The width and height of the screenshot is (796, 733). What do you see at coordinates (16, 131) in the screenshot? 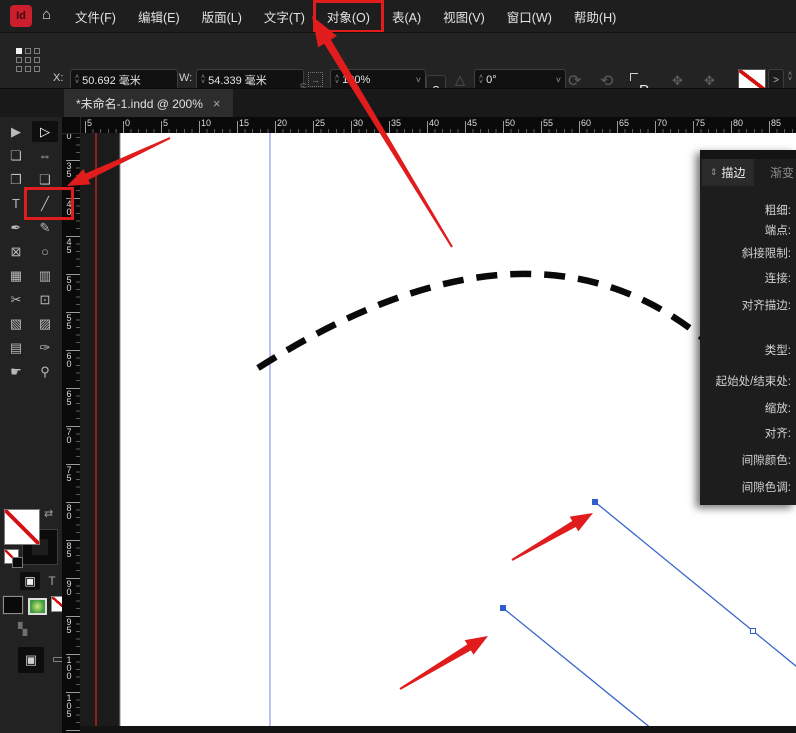
I see `selection-tool: ▶` at bounding box center [16, 131].